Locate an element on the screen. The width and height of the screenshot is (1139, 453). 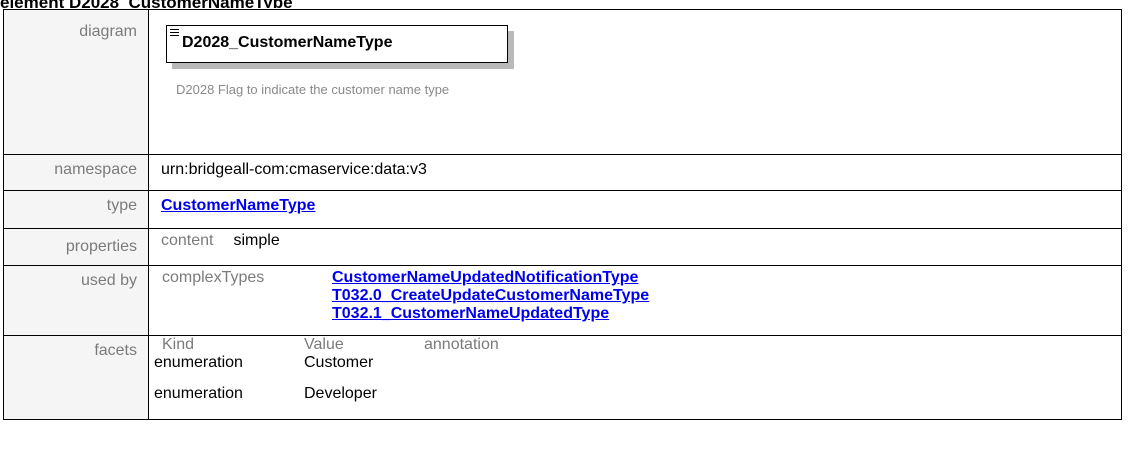
facet-value: Customer is located at coordinates (339, 362).